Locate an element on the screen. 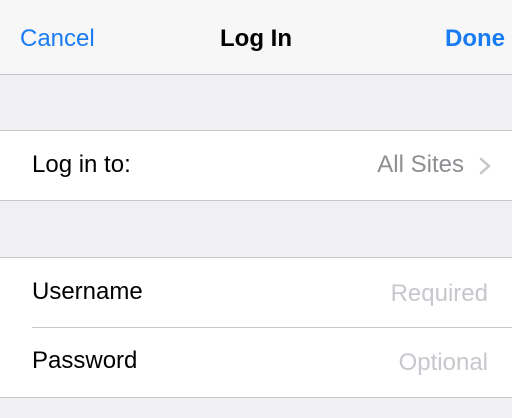  chevron-right-icon is located at coordinates (486, 166).